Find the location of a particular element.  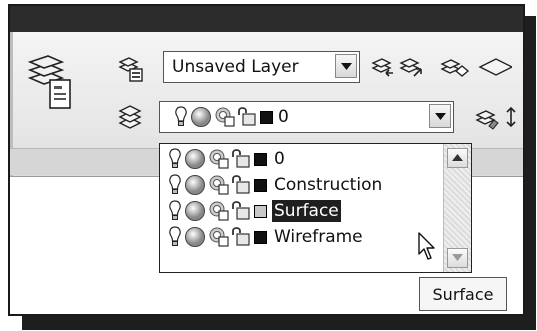

dropdown-scrollbar is located at coordinates (457, 208).